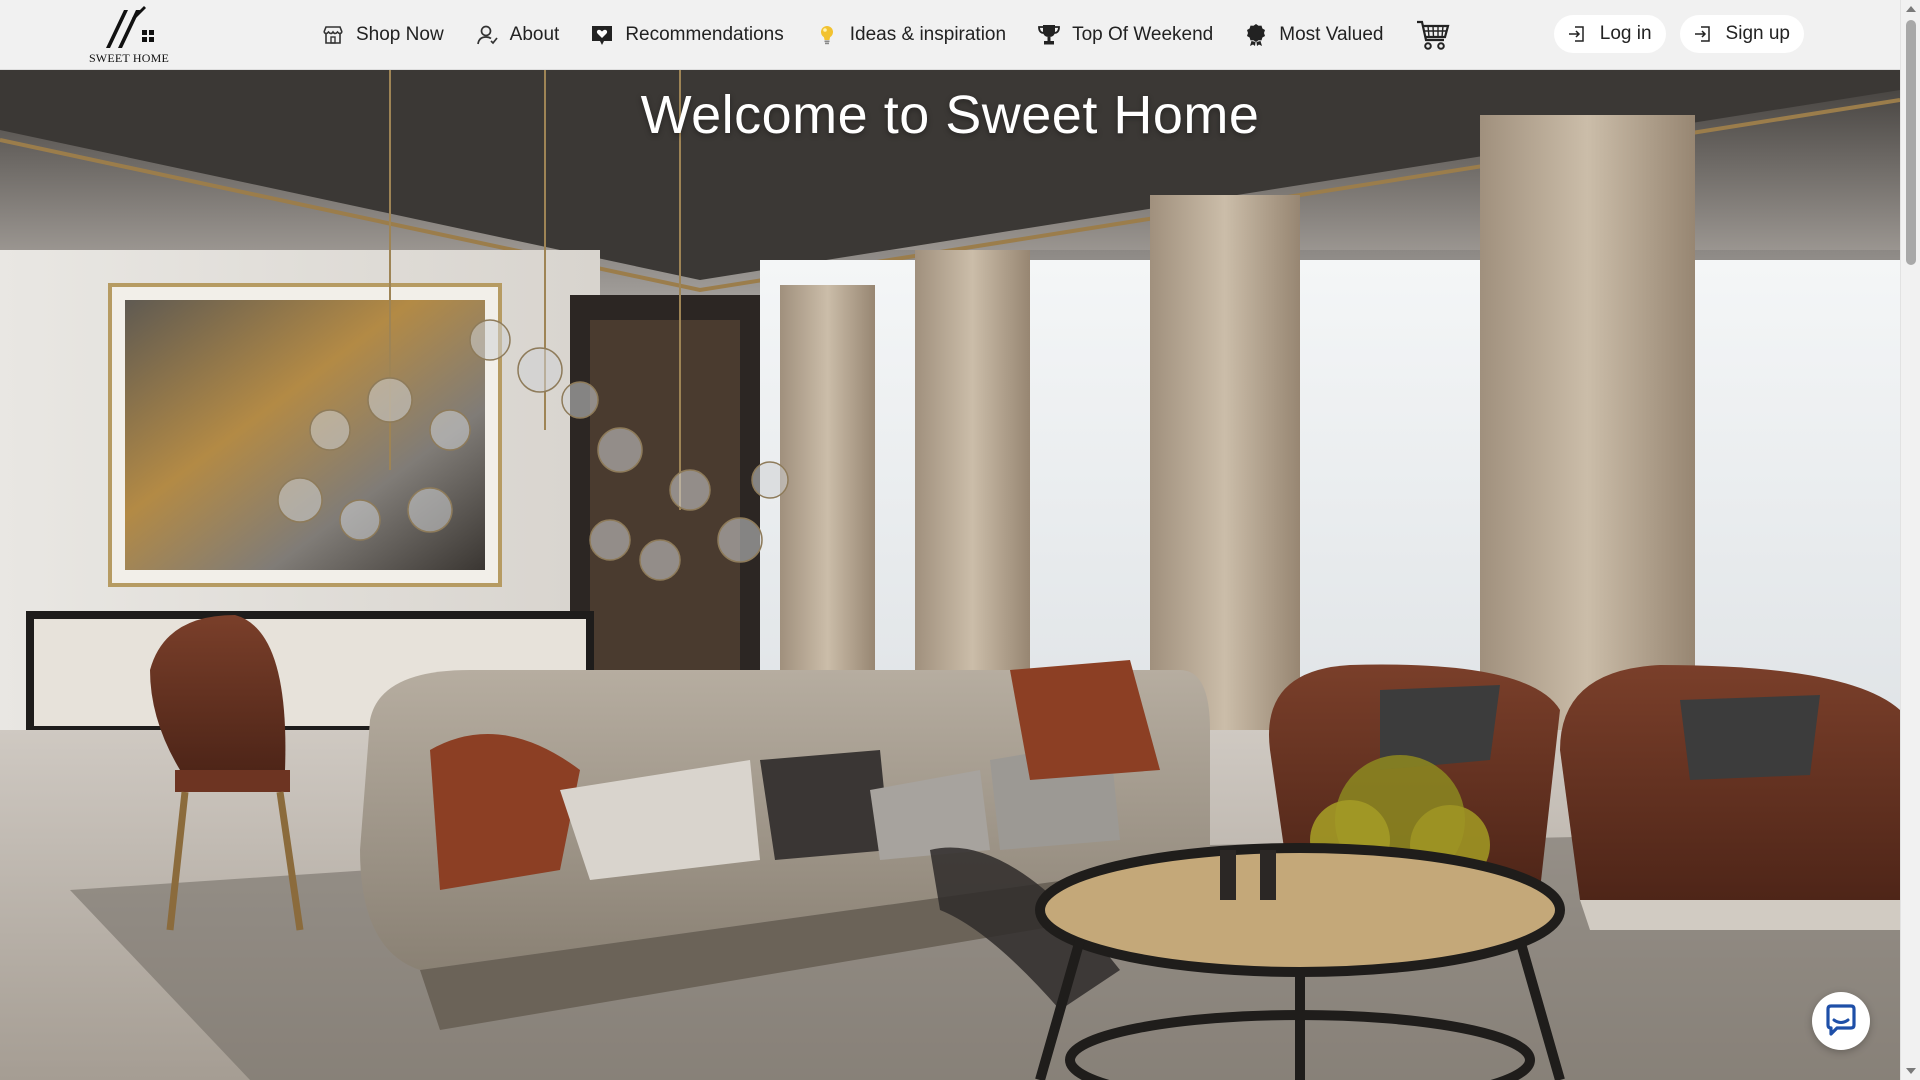 The height and width of the screenshot is (1080, 1920). I want to click on login-icon, so click(1576, 34).